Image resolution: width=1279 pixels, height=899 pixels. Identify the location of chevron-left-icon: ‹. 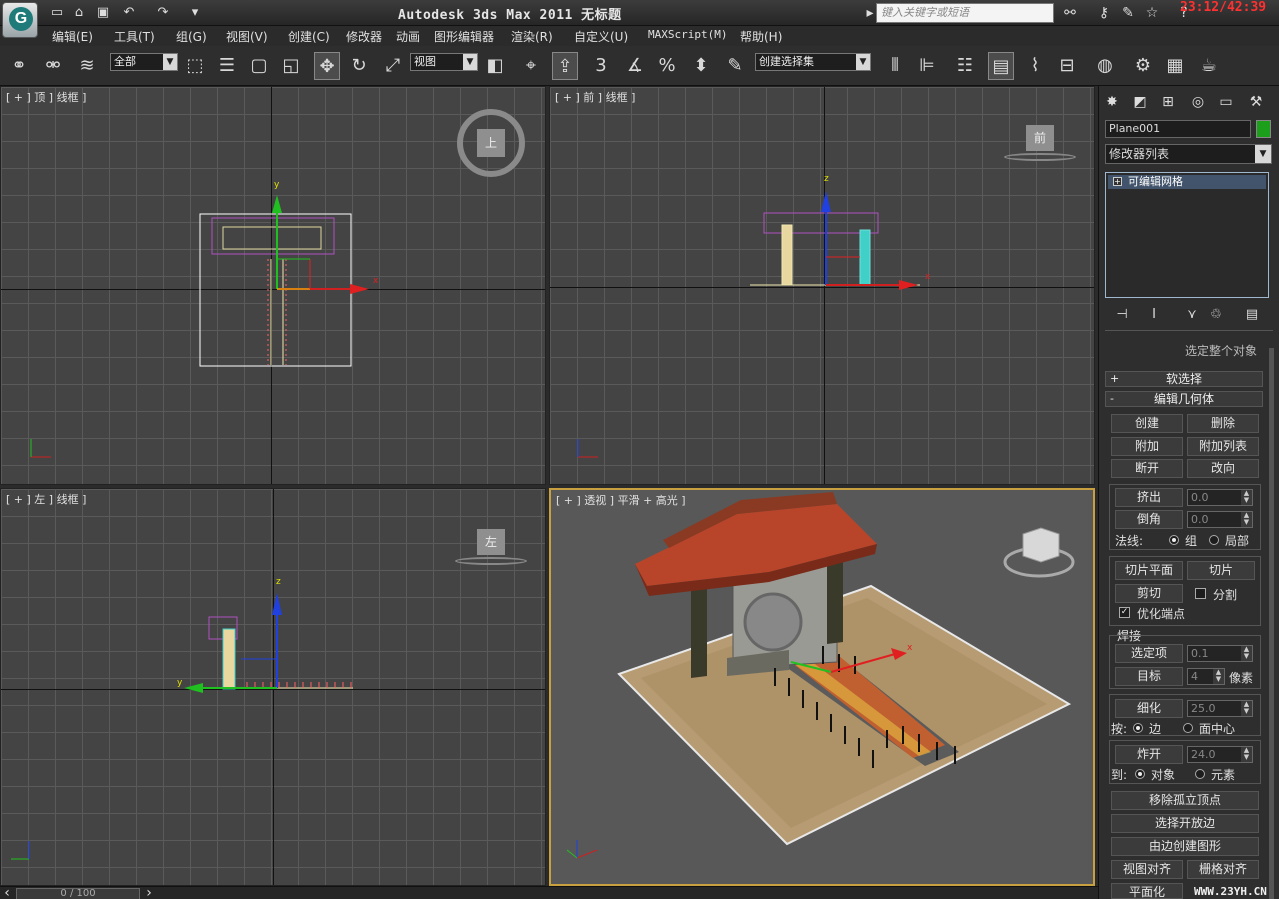
(7, 891).